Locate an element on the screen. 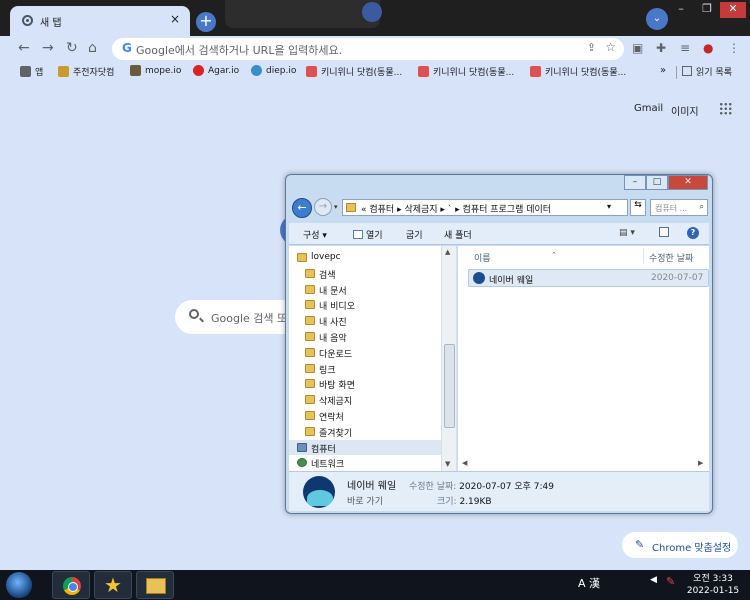 The image size is (750, 600). tree-item: 다운로드 is located at coordinates (365, 352).